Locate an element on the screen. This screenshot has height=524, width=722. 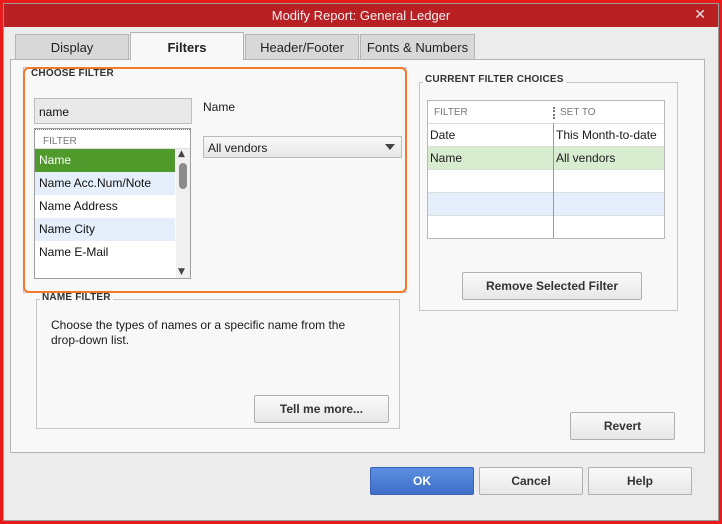
col-set-to-header: SET TO is located at coordinates (578, 112).